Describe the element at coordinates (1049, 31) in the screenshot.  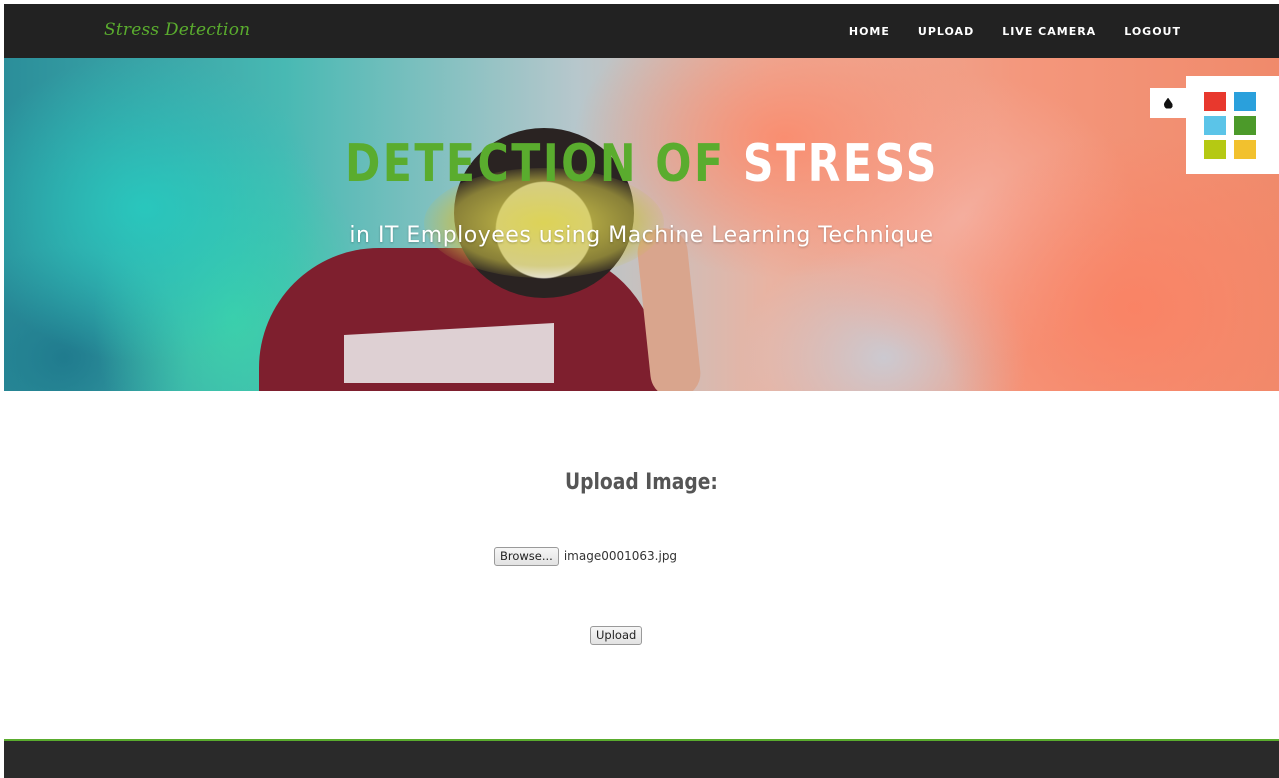
I see `nav-live-camera: LIVE CAMERA` at that location.